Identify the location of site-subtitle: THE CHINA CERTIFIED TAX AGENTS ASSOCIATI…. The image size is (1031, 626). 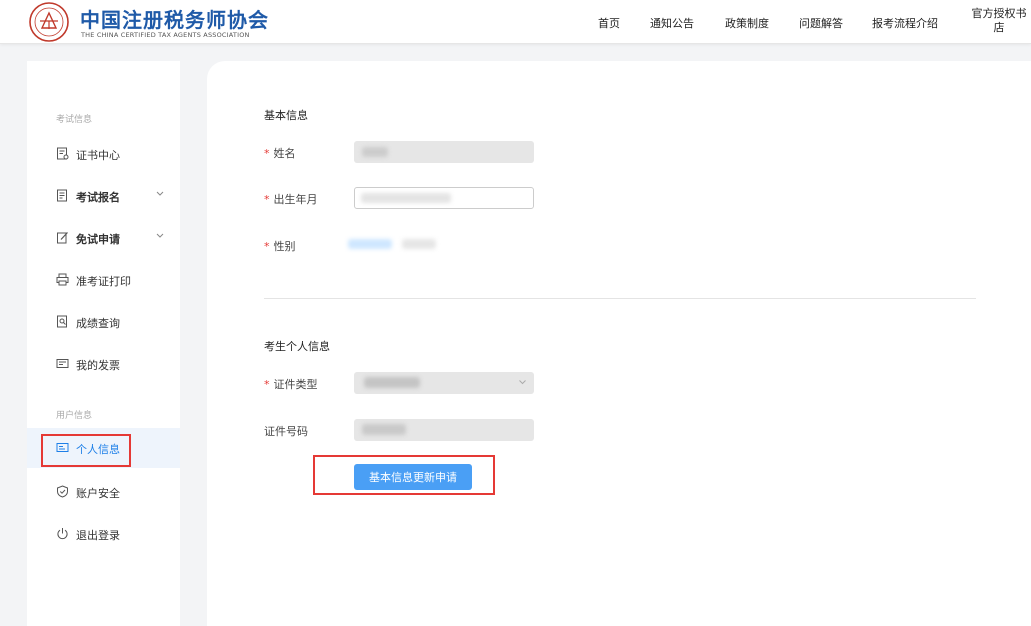
(165, 35).